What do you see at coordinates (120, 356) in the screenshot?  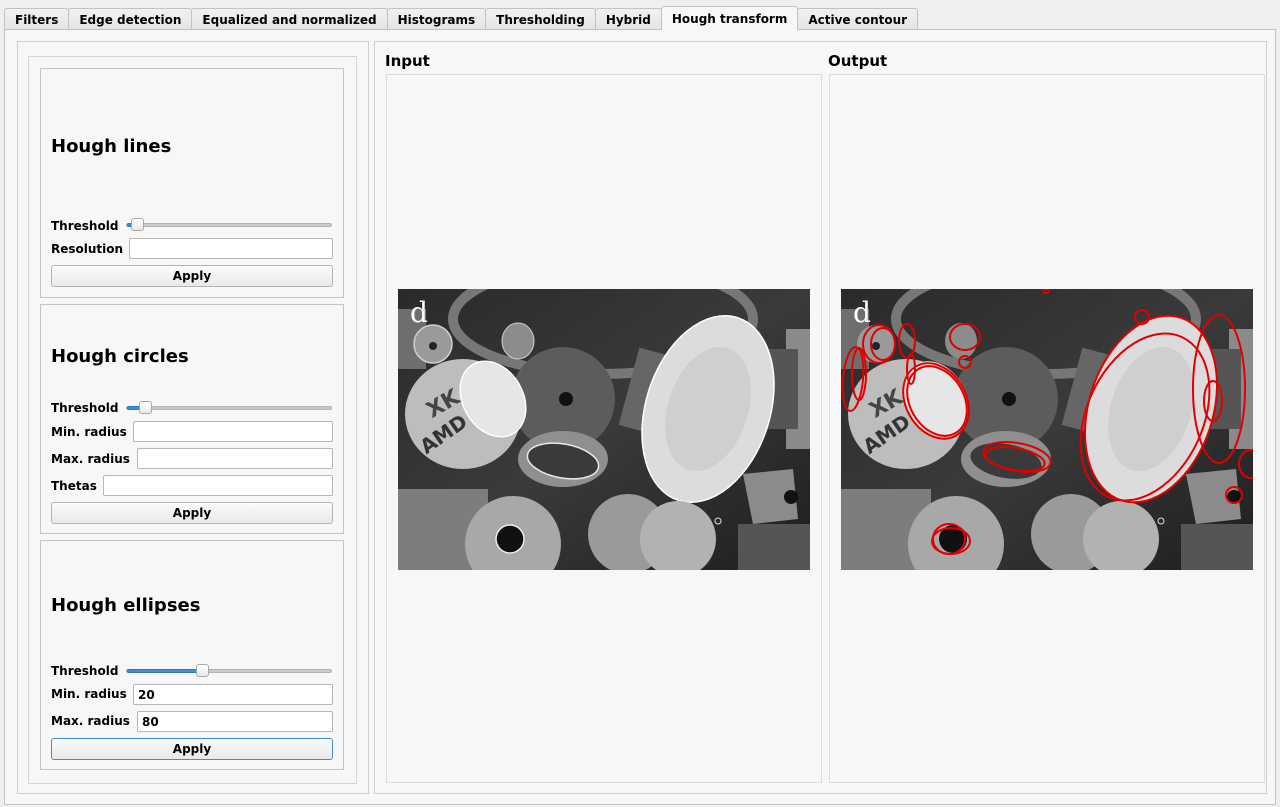 I see `hough-circles-title: Hough circles` at bounding box center [120, 356].